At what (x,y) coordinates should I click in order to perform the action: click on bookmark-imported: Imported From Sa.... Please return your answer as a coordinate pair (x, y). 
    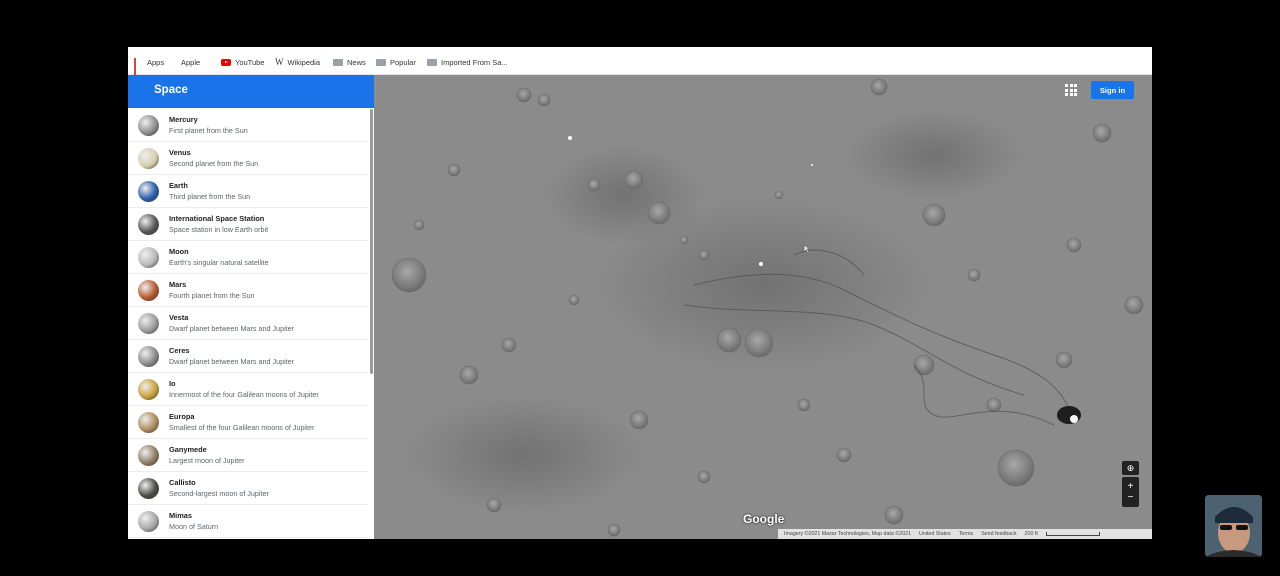
    Looking at the image, I should click on (467, 62).